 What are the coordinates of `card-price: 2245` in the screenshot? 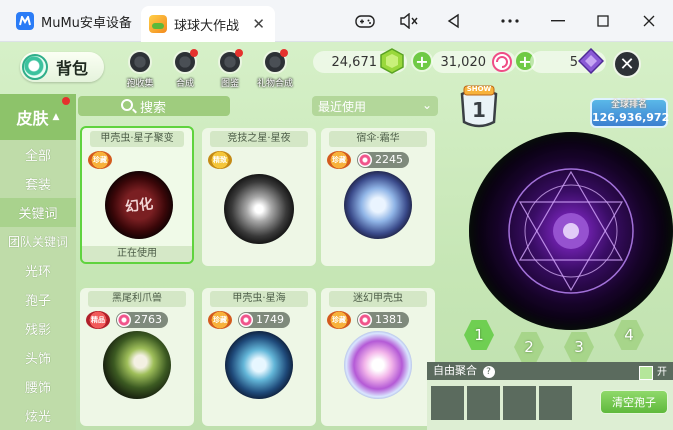 It's located at (383, 160).